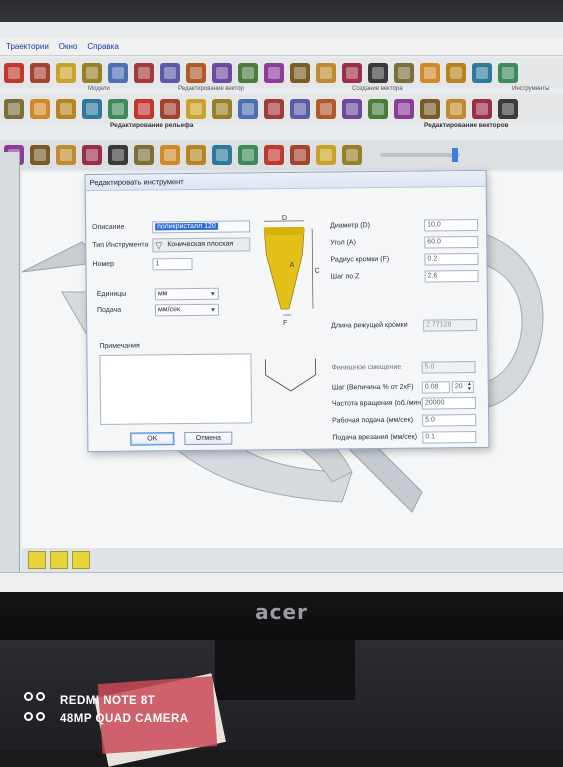 The height and width of the screenshot is (767, 563). I want to click on step-input: 0.08, so click(436, 387).